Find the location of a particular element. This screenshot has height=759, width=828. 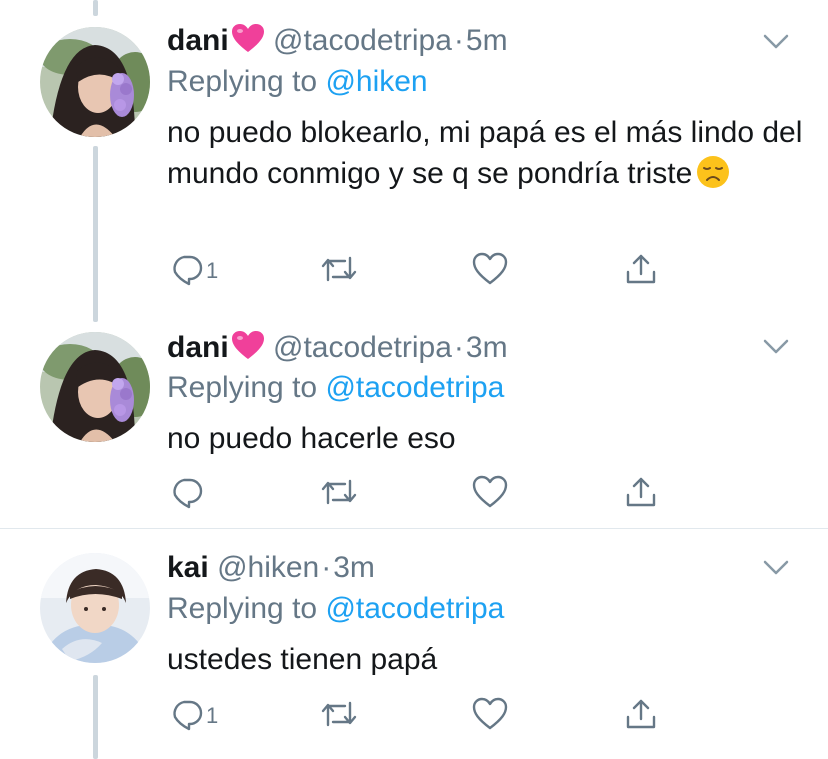

timestamp: 5m is located at coordinates (487, 40).